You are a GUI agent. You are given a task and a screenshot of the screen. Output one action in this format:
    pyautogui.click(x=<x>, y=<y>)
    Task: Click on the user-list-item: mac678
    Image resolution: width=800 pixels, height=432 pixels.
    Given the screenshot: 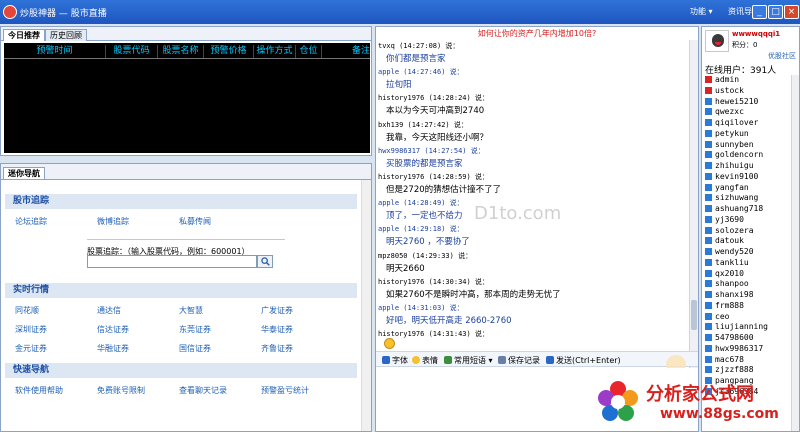 What is the action you would take?
    pyautogui.click(x=748, y=360)
    